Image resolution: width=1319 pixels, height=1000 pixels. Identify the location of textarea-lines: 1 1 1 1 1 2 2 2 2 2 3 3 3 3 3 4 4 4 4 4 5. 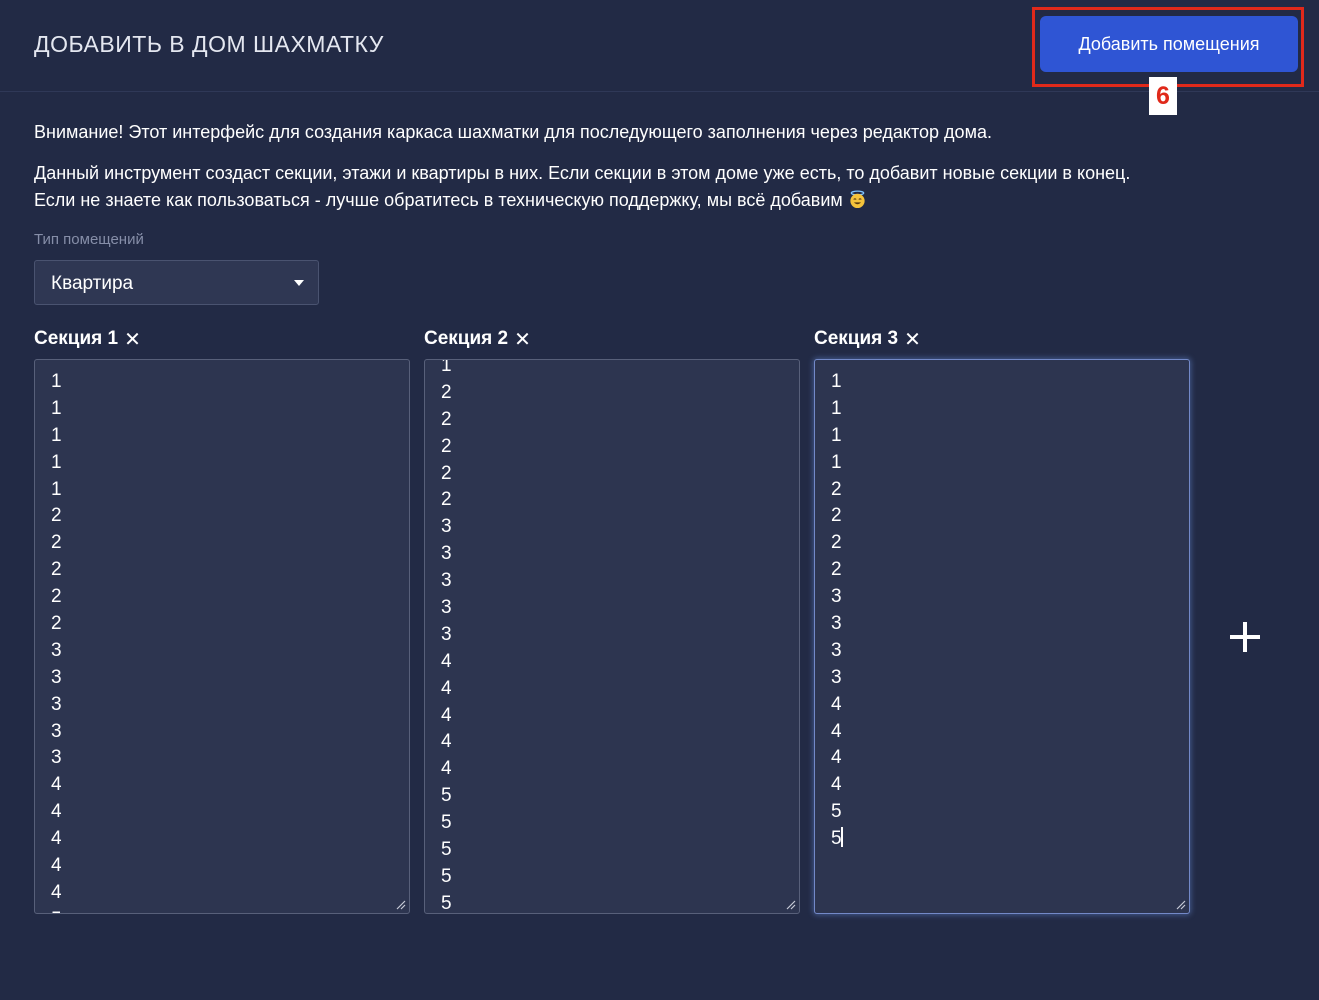
(56, 641).